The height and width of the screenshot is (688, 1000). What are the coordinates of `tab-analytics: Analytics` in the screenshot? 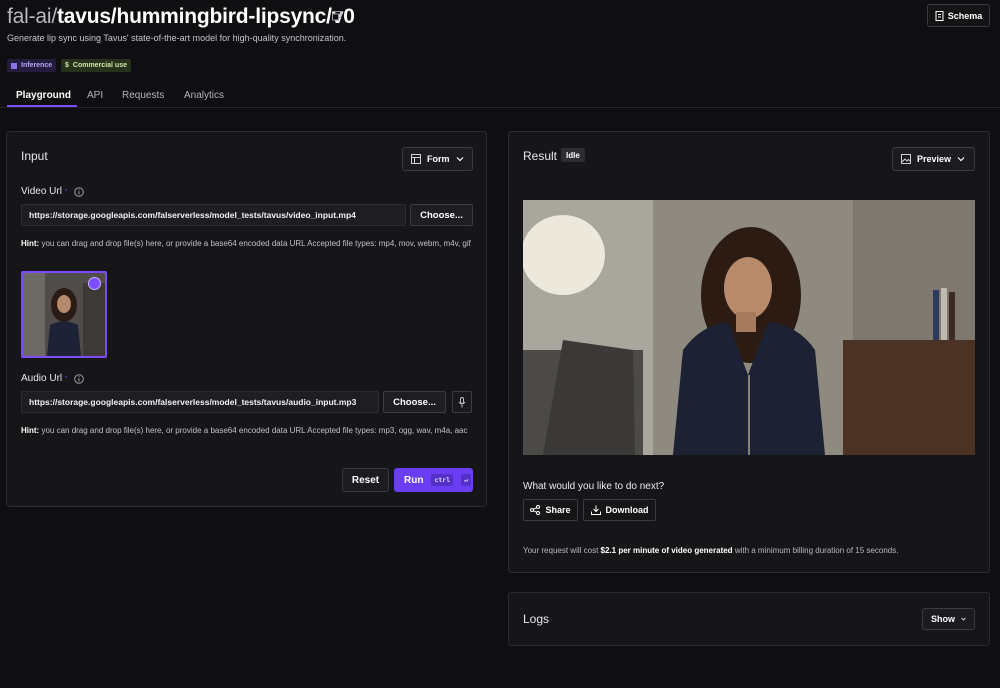 It's located at (204, 95).